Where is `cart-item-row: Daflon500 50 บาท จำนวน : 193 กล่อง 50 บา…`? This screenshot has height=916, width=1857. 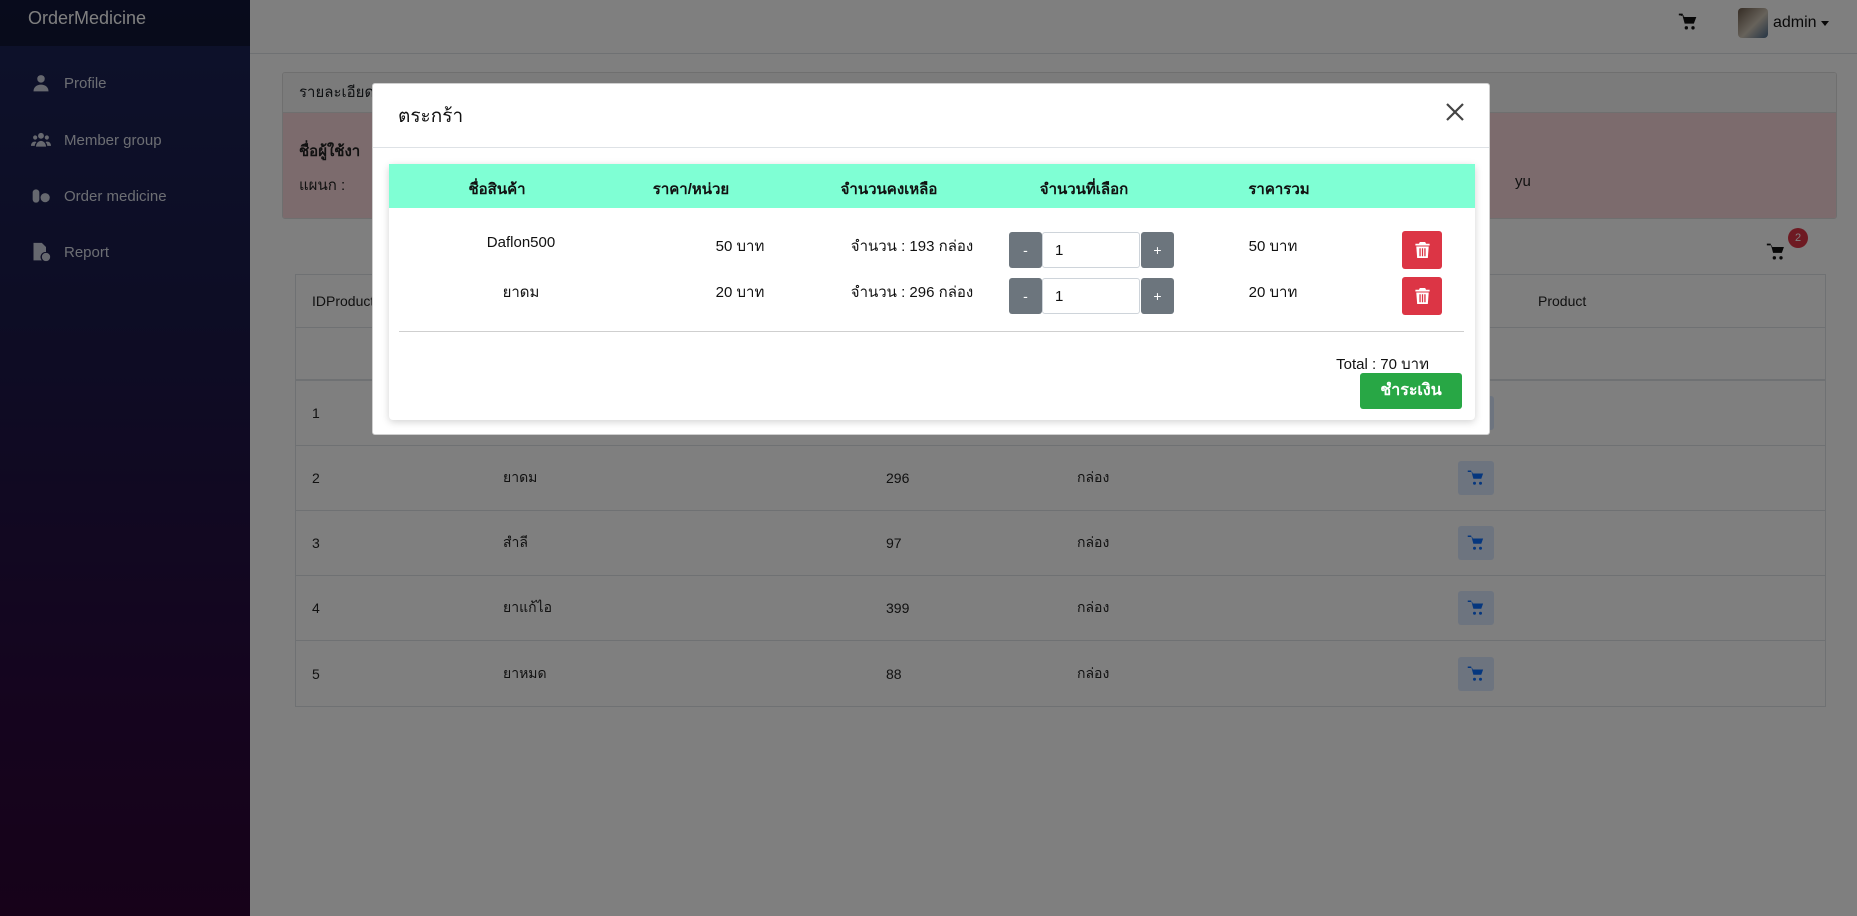
cart-item-row: Daflon500 50 บาท จำนวน : 193 กล่อง 50 บา… is located at coordinates (932, 254).